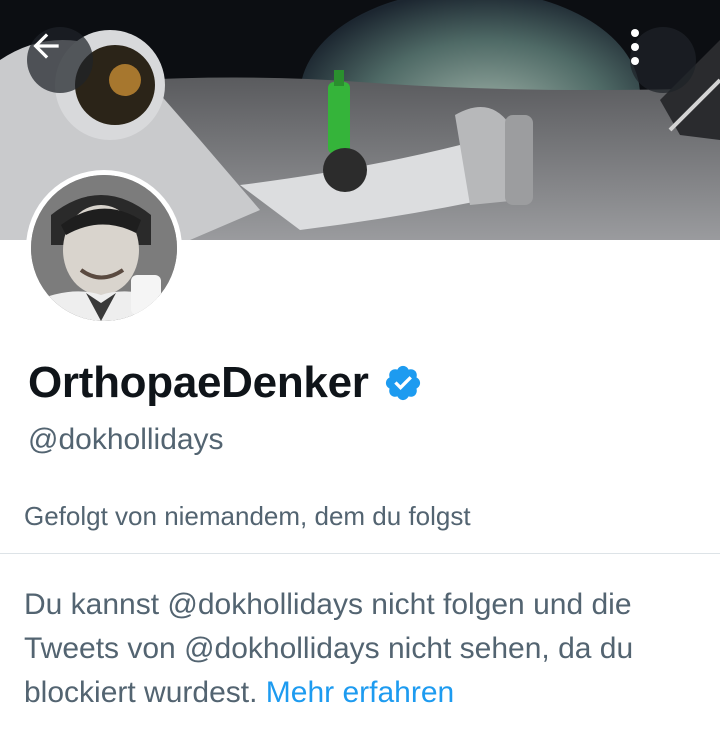 This screenshot has height=732, width=720. What do you see at coordinates (403, 383) in the screenshot?
I see `verified-badge-icon` at bounding box center [403, 383].